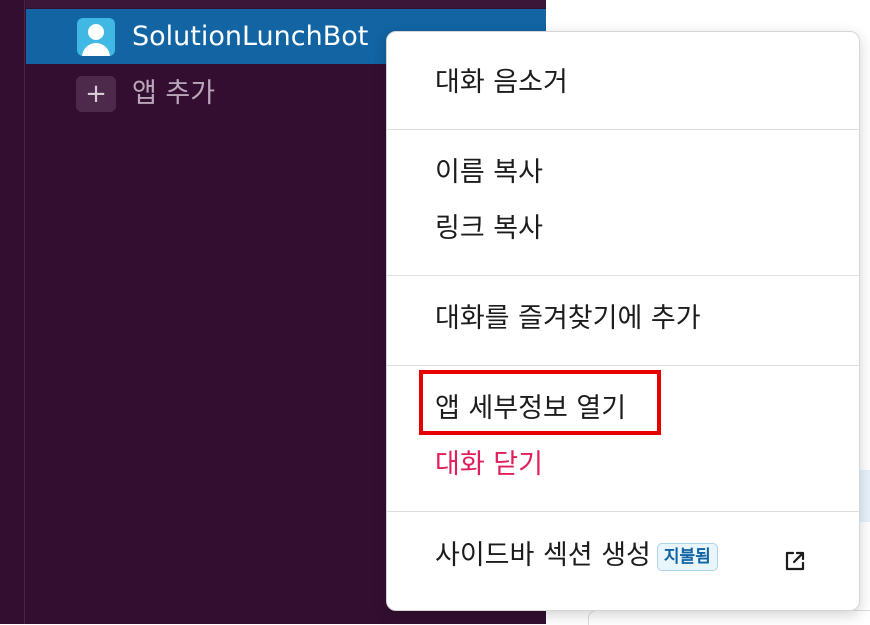 This screenshot has height=625, width=870. I want to click on add-app-button: + 앱 추가, so click(226, 94).